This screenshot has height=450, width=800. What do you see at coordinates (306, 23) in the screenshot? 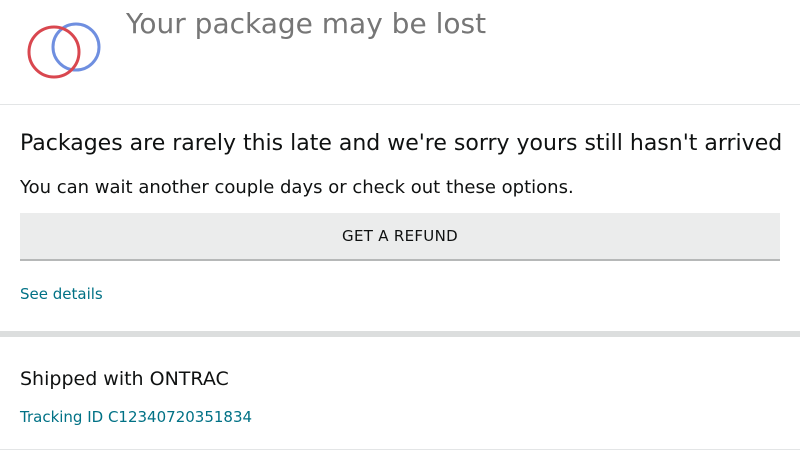
I see `page-title: Your package may be lost` at bounding box center [306, 23].